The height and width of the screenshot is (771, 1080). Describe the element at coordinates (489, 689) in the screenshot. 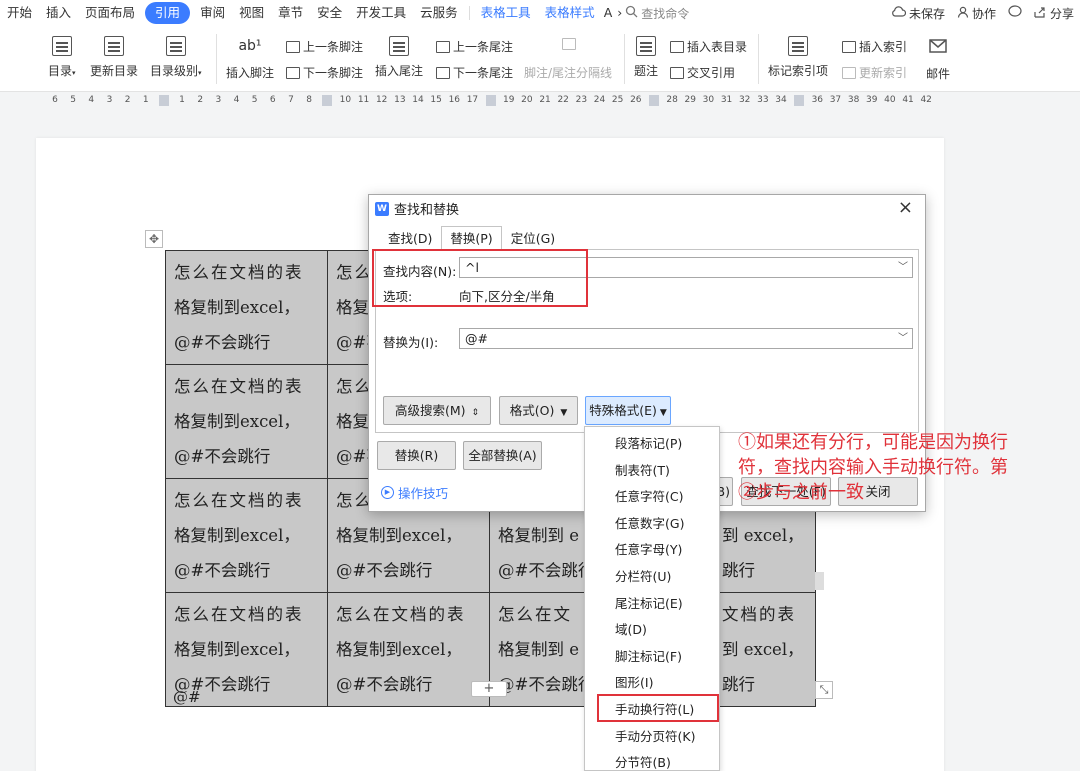

I see `add-row-button: +` at that location.